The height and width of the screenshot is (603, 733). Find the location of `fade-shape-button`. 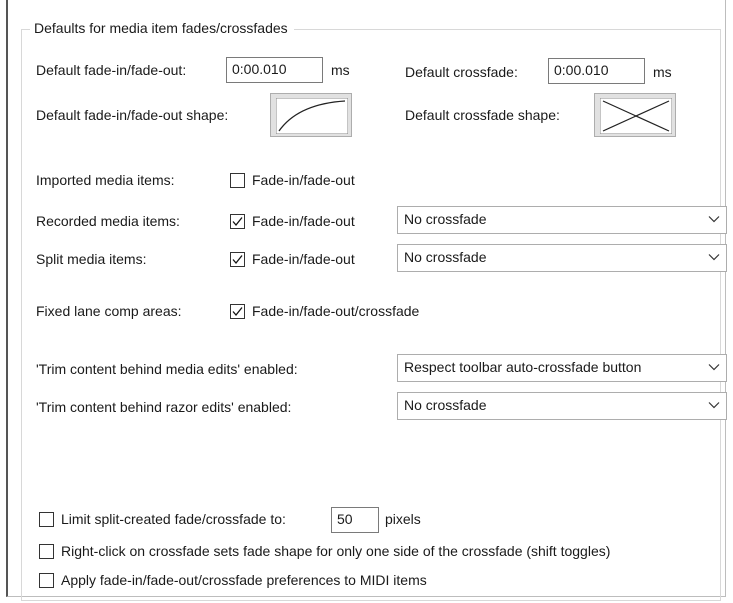

fade-shape-button is located at coordinates (311, 115).